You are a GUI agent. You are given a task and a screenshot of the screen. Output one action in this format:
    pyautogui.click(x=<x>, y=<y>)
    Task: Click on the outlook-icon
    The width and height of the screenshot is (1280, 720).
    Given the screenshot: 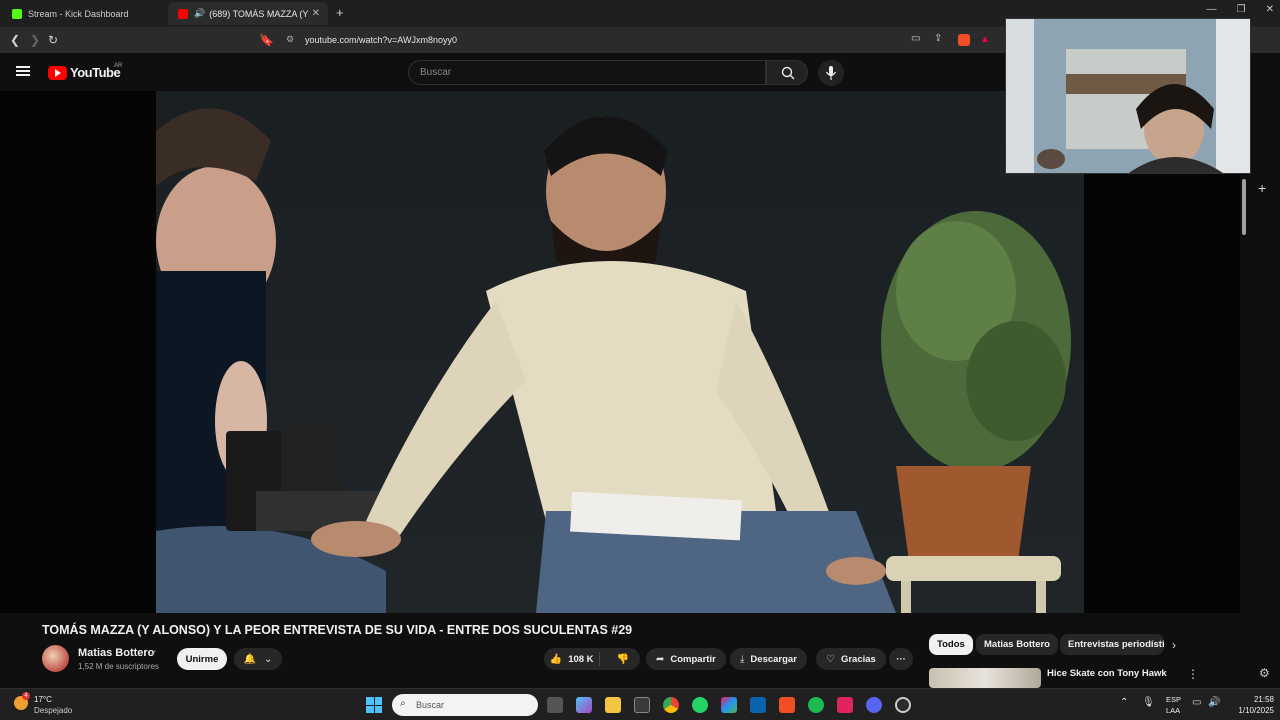 What is the action you would take?
    pyautogui.click(x=758, y=705)
    